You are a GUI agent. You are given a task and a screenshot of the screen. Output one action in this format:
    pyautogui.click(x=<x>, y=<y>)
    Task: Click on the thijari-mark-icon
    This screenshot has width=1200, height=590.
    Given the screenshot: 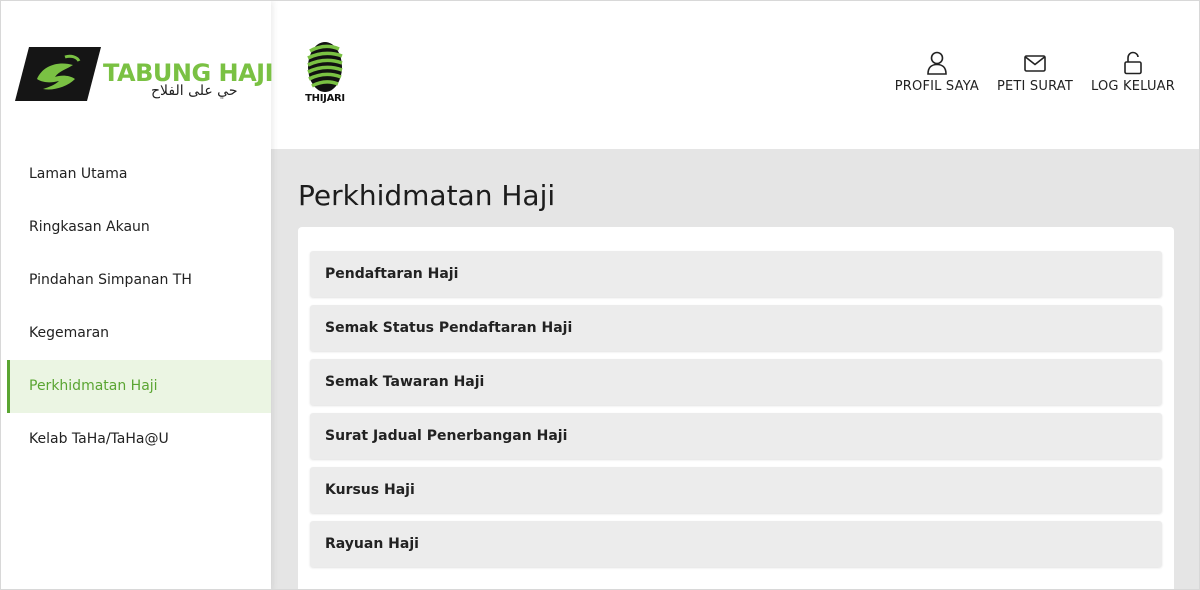 What is the action you would take?
    pyautogui.click(x=325, y=67)
    